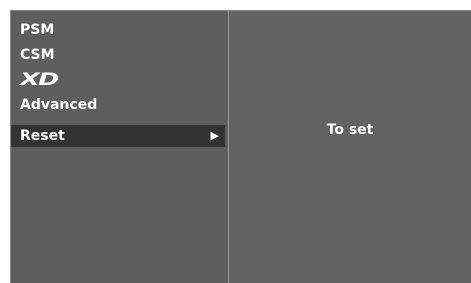 This screenshot has width=471, height=283. Describe the element at coordinates (59, 105) in the screenshot. I see `menu-item-label: Advanced` at that location.